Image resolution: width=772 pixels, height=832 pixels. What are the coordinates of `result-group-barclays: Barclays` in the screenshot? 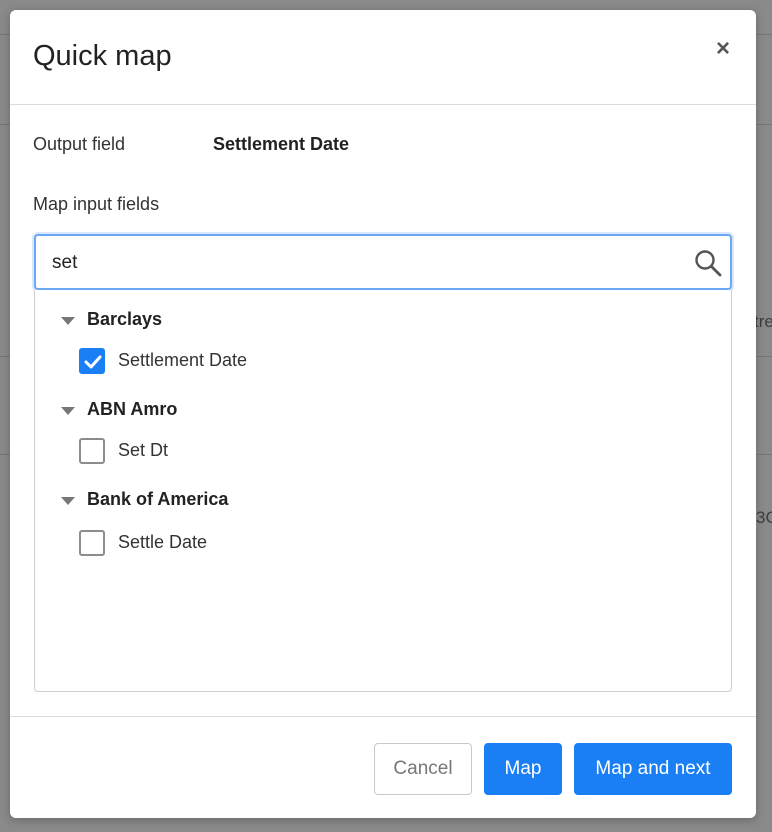 It's located at (380, 321).